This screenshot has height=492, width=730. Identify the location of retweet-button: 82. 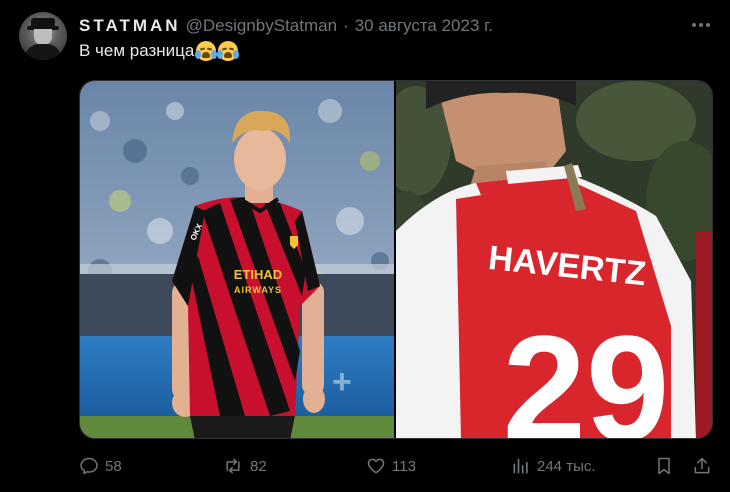
(244, 466).